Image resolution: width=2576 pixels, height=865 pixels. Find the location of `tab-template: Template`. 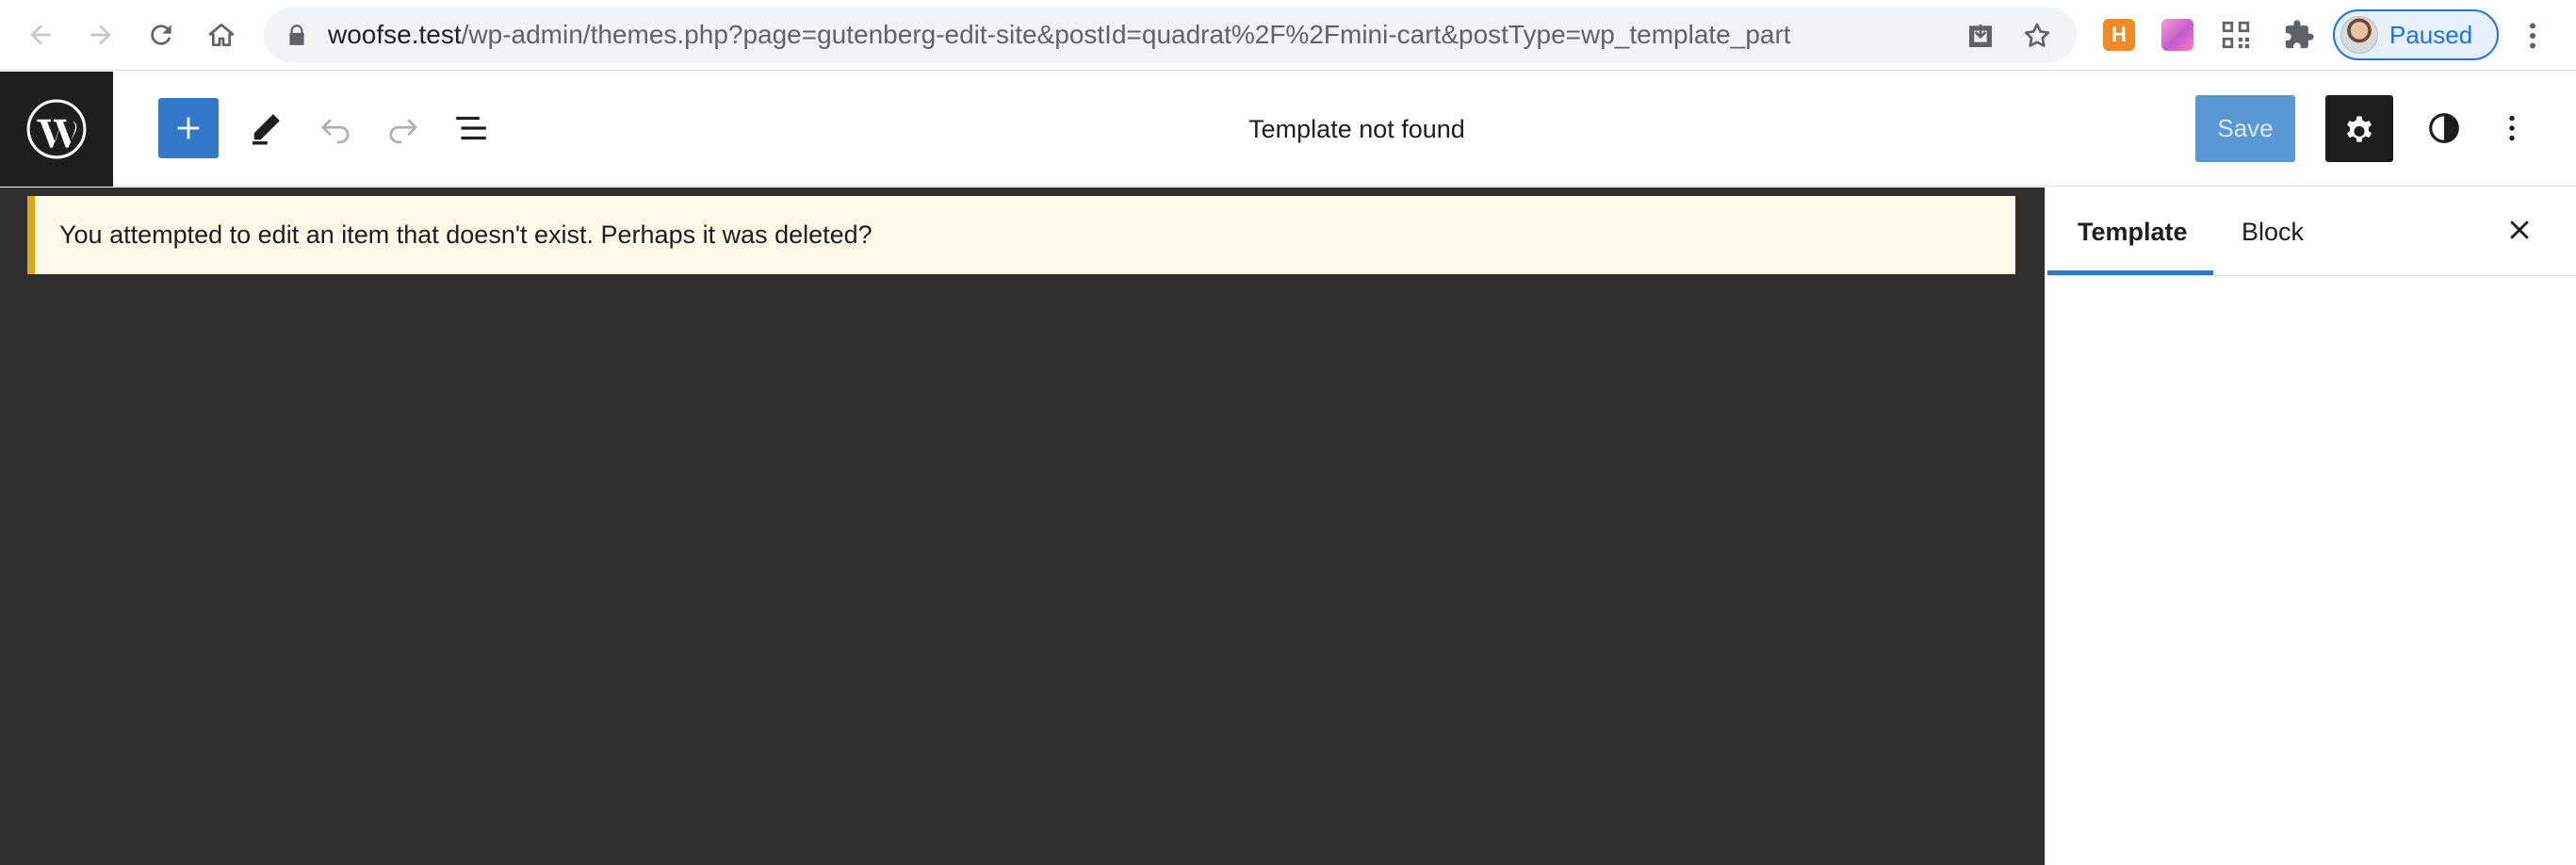

tab-template: Template is located at coordinates (2133, 232).